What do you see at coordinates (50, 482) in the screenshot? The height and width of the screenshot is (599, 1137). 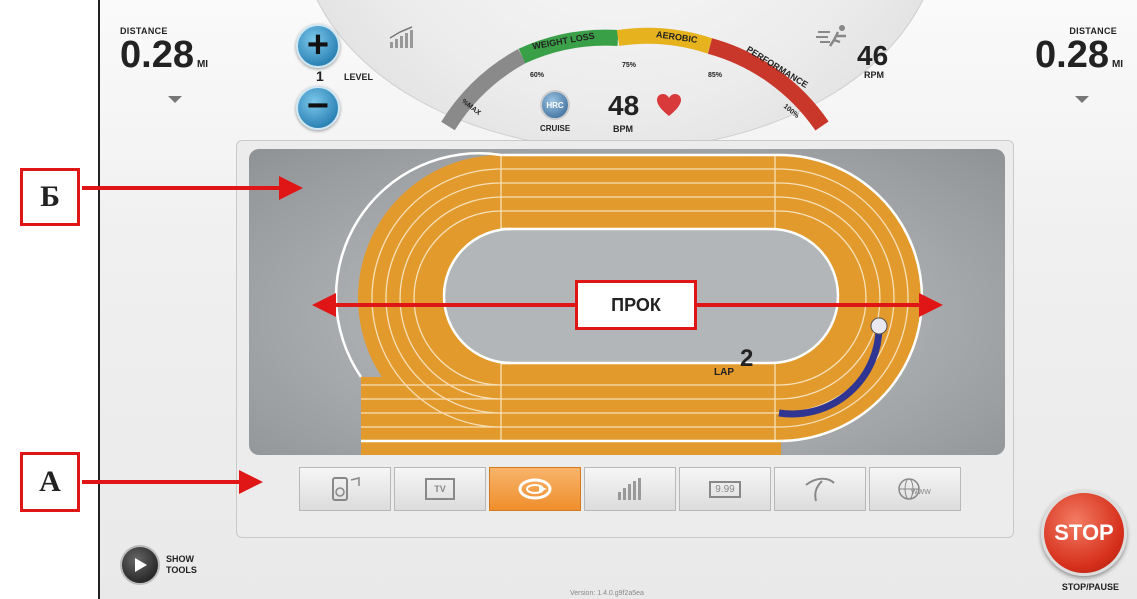 I see `annotation-label-a: А` at bounding box center [50, 482].